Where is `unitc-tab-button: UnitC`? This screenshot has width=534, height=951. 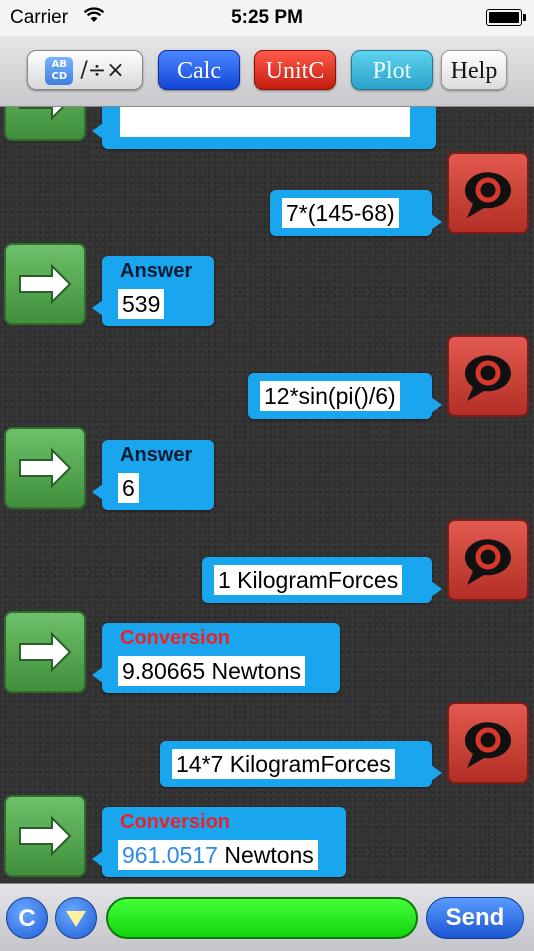
unitc-tab-button: UnitC is located at coordinates (295, 70).